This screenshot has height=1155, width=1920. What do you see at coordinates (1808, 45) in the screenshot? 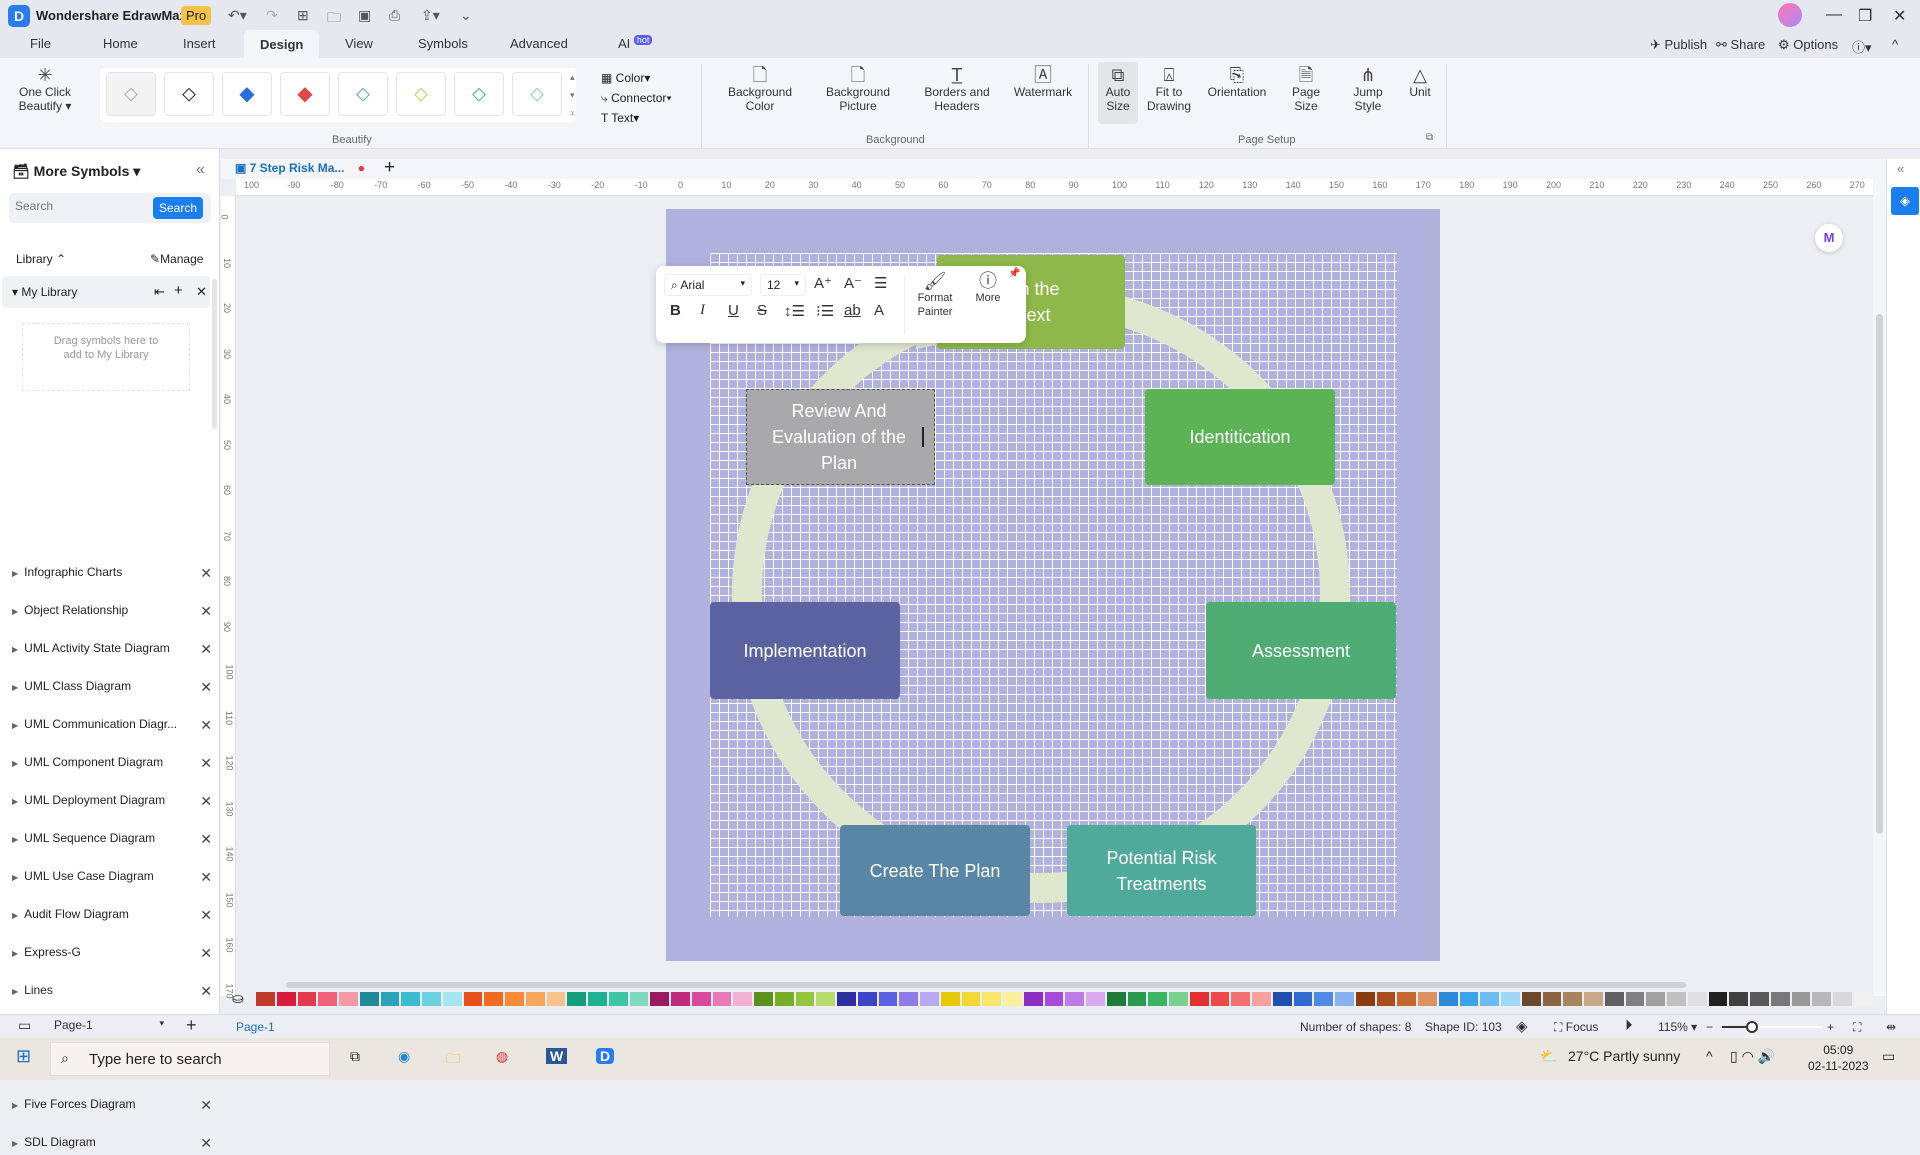
I see `options-button: ⚙ Options` at bounding box center [1808, 45].